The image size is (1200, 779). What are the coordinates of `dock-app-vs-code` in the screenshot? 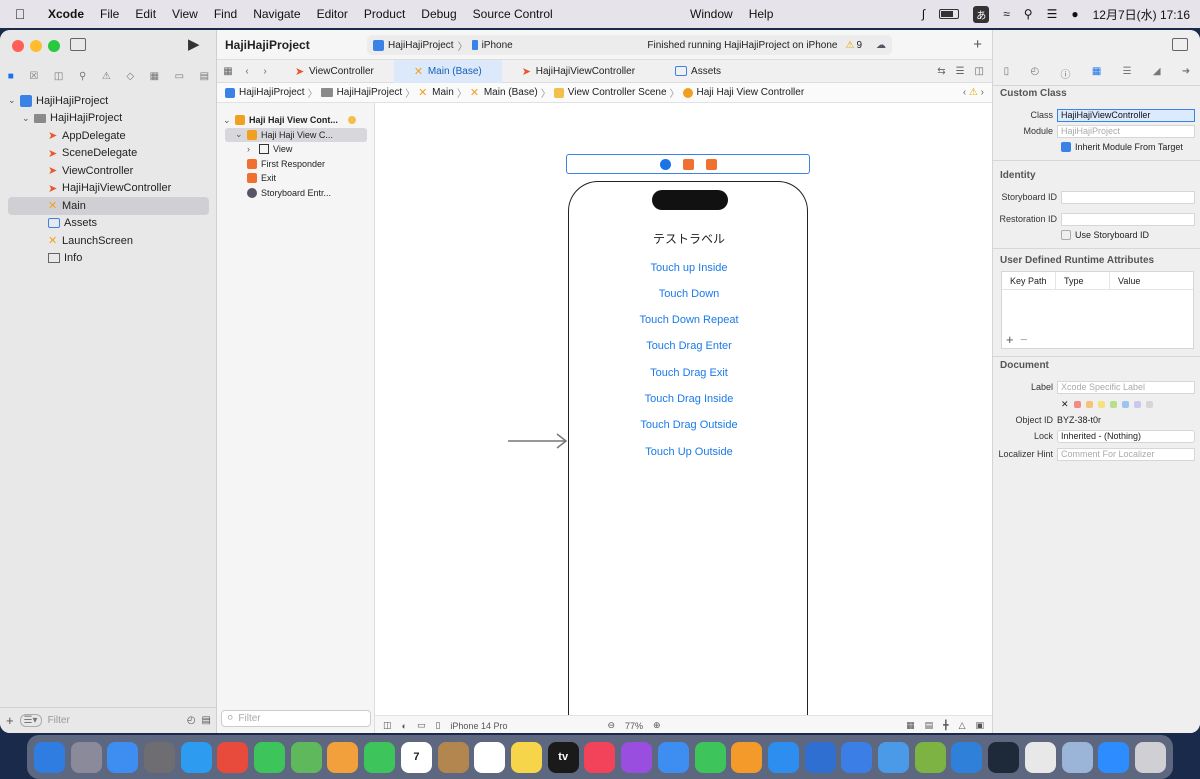 It's located at (967, 757).